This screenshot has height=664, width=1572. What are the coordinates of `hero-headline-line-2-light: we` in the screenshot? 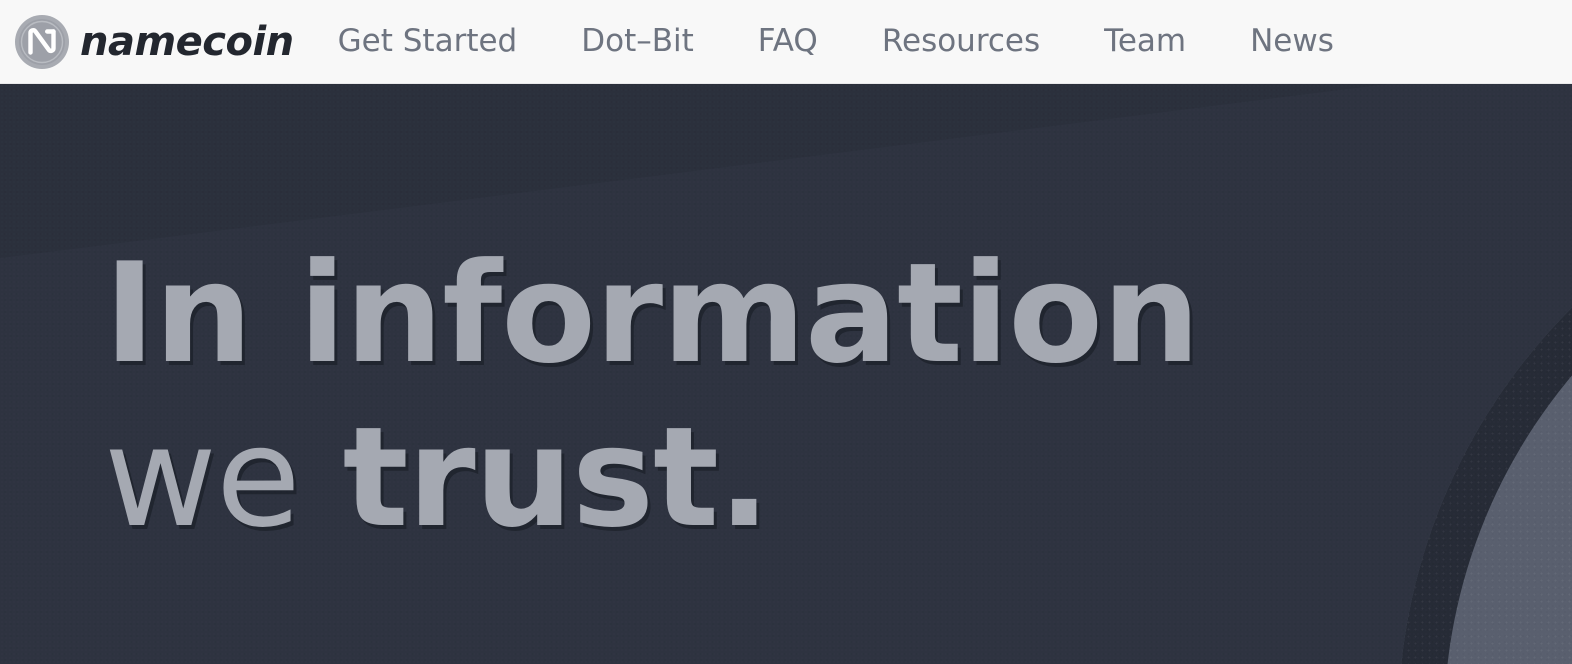 It's located at (223, 478).